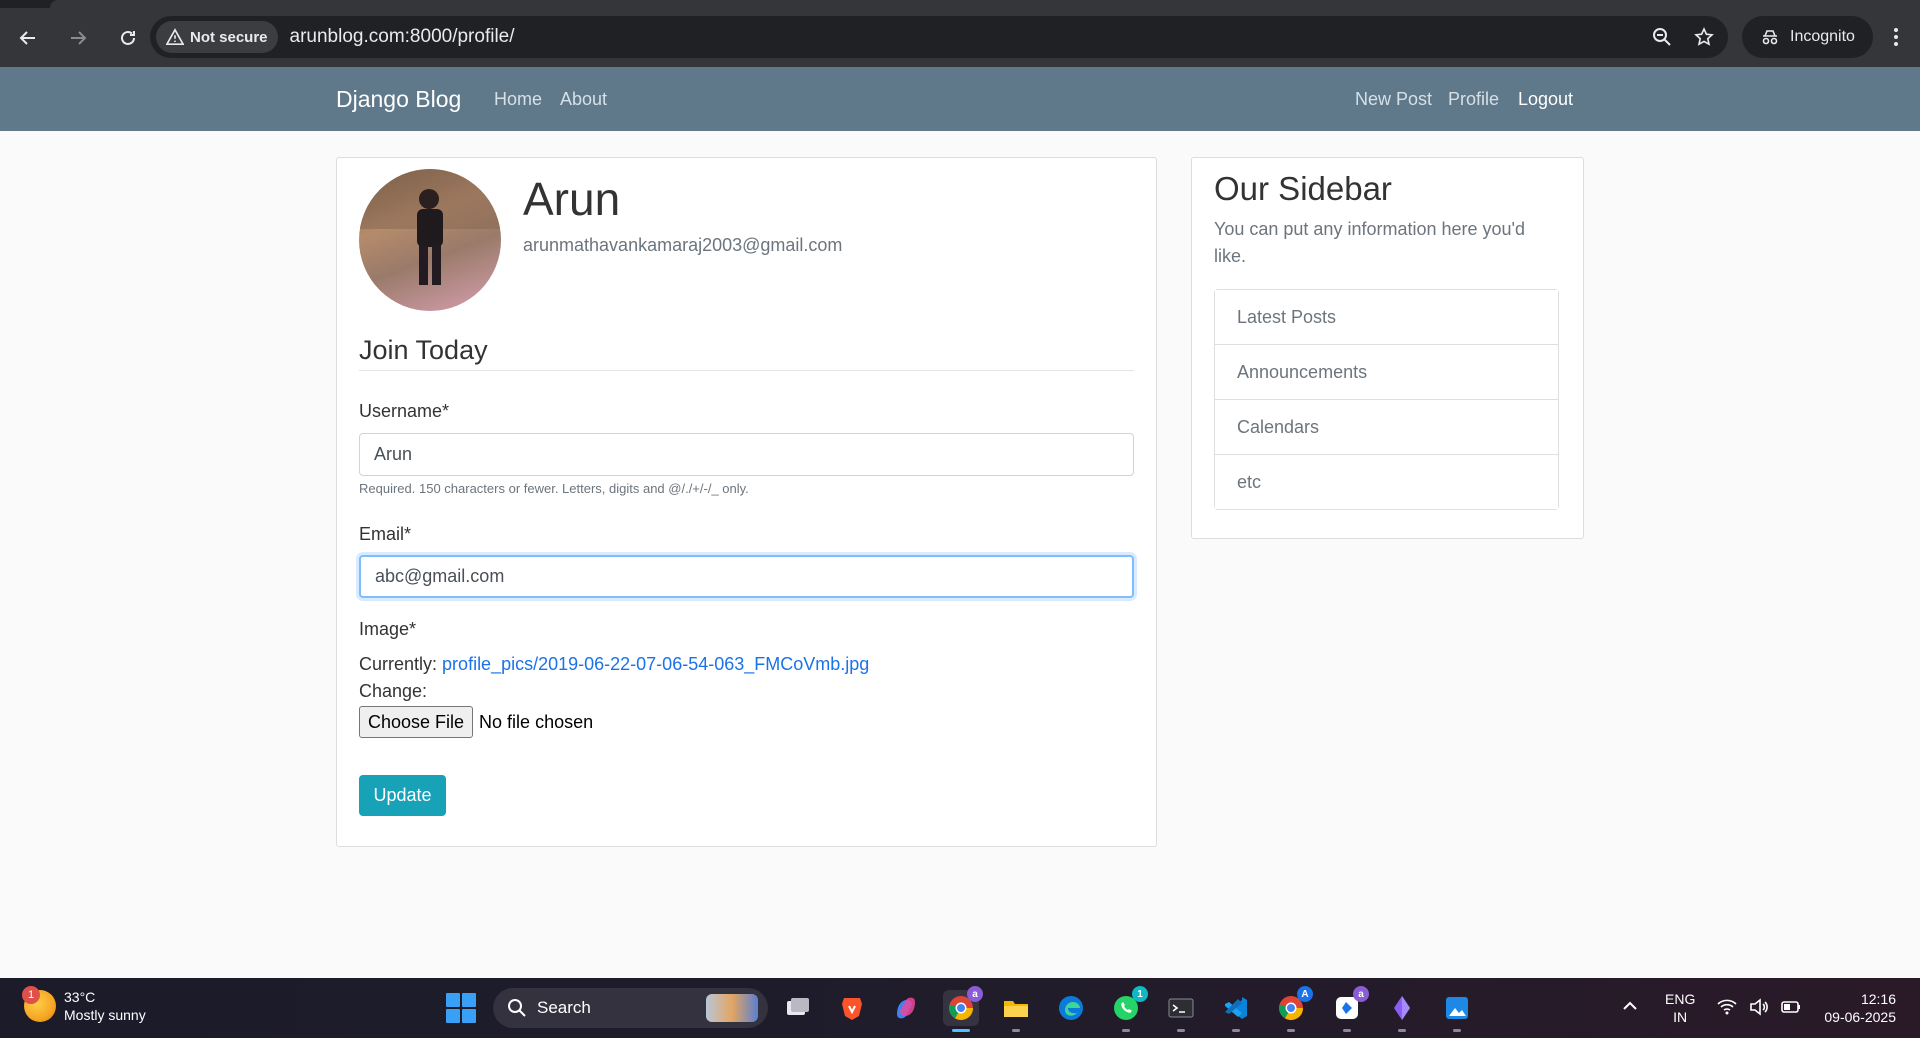  What do you see at coordinates (1896, 37) in the screenshot?
I see `kebab-menu-icon` at bounding box center [1896, 37].